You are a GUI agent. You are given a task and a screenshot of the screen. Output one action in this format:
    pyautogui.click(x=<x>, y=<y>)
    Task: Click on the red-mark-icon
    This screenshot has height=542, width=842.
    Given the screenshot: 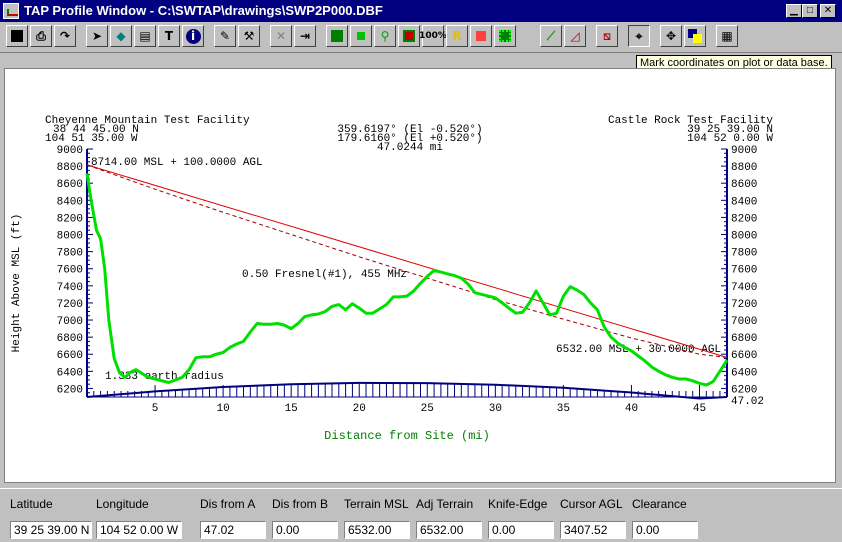 What is the action you would take?
    pyautogui.click(x=481, y=36)
    